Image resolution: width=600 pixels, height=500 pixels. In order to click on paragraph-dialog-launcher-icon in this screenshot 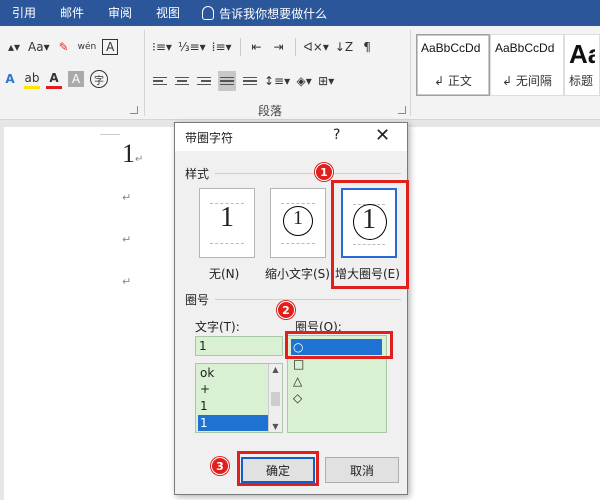, I will do `click(402, 110)`.